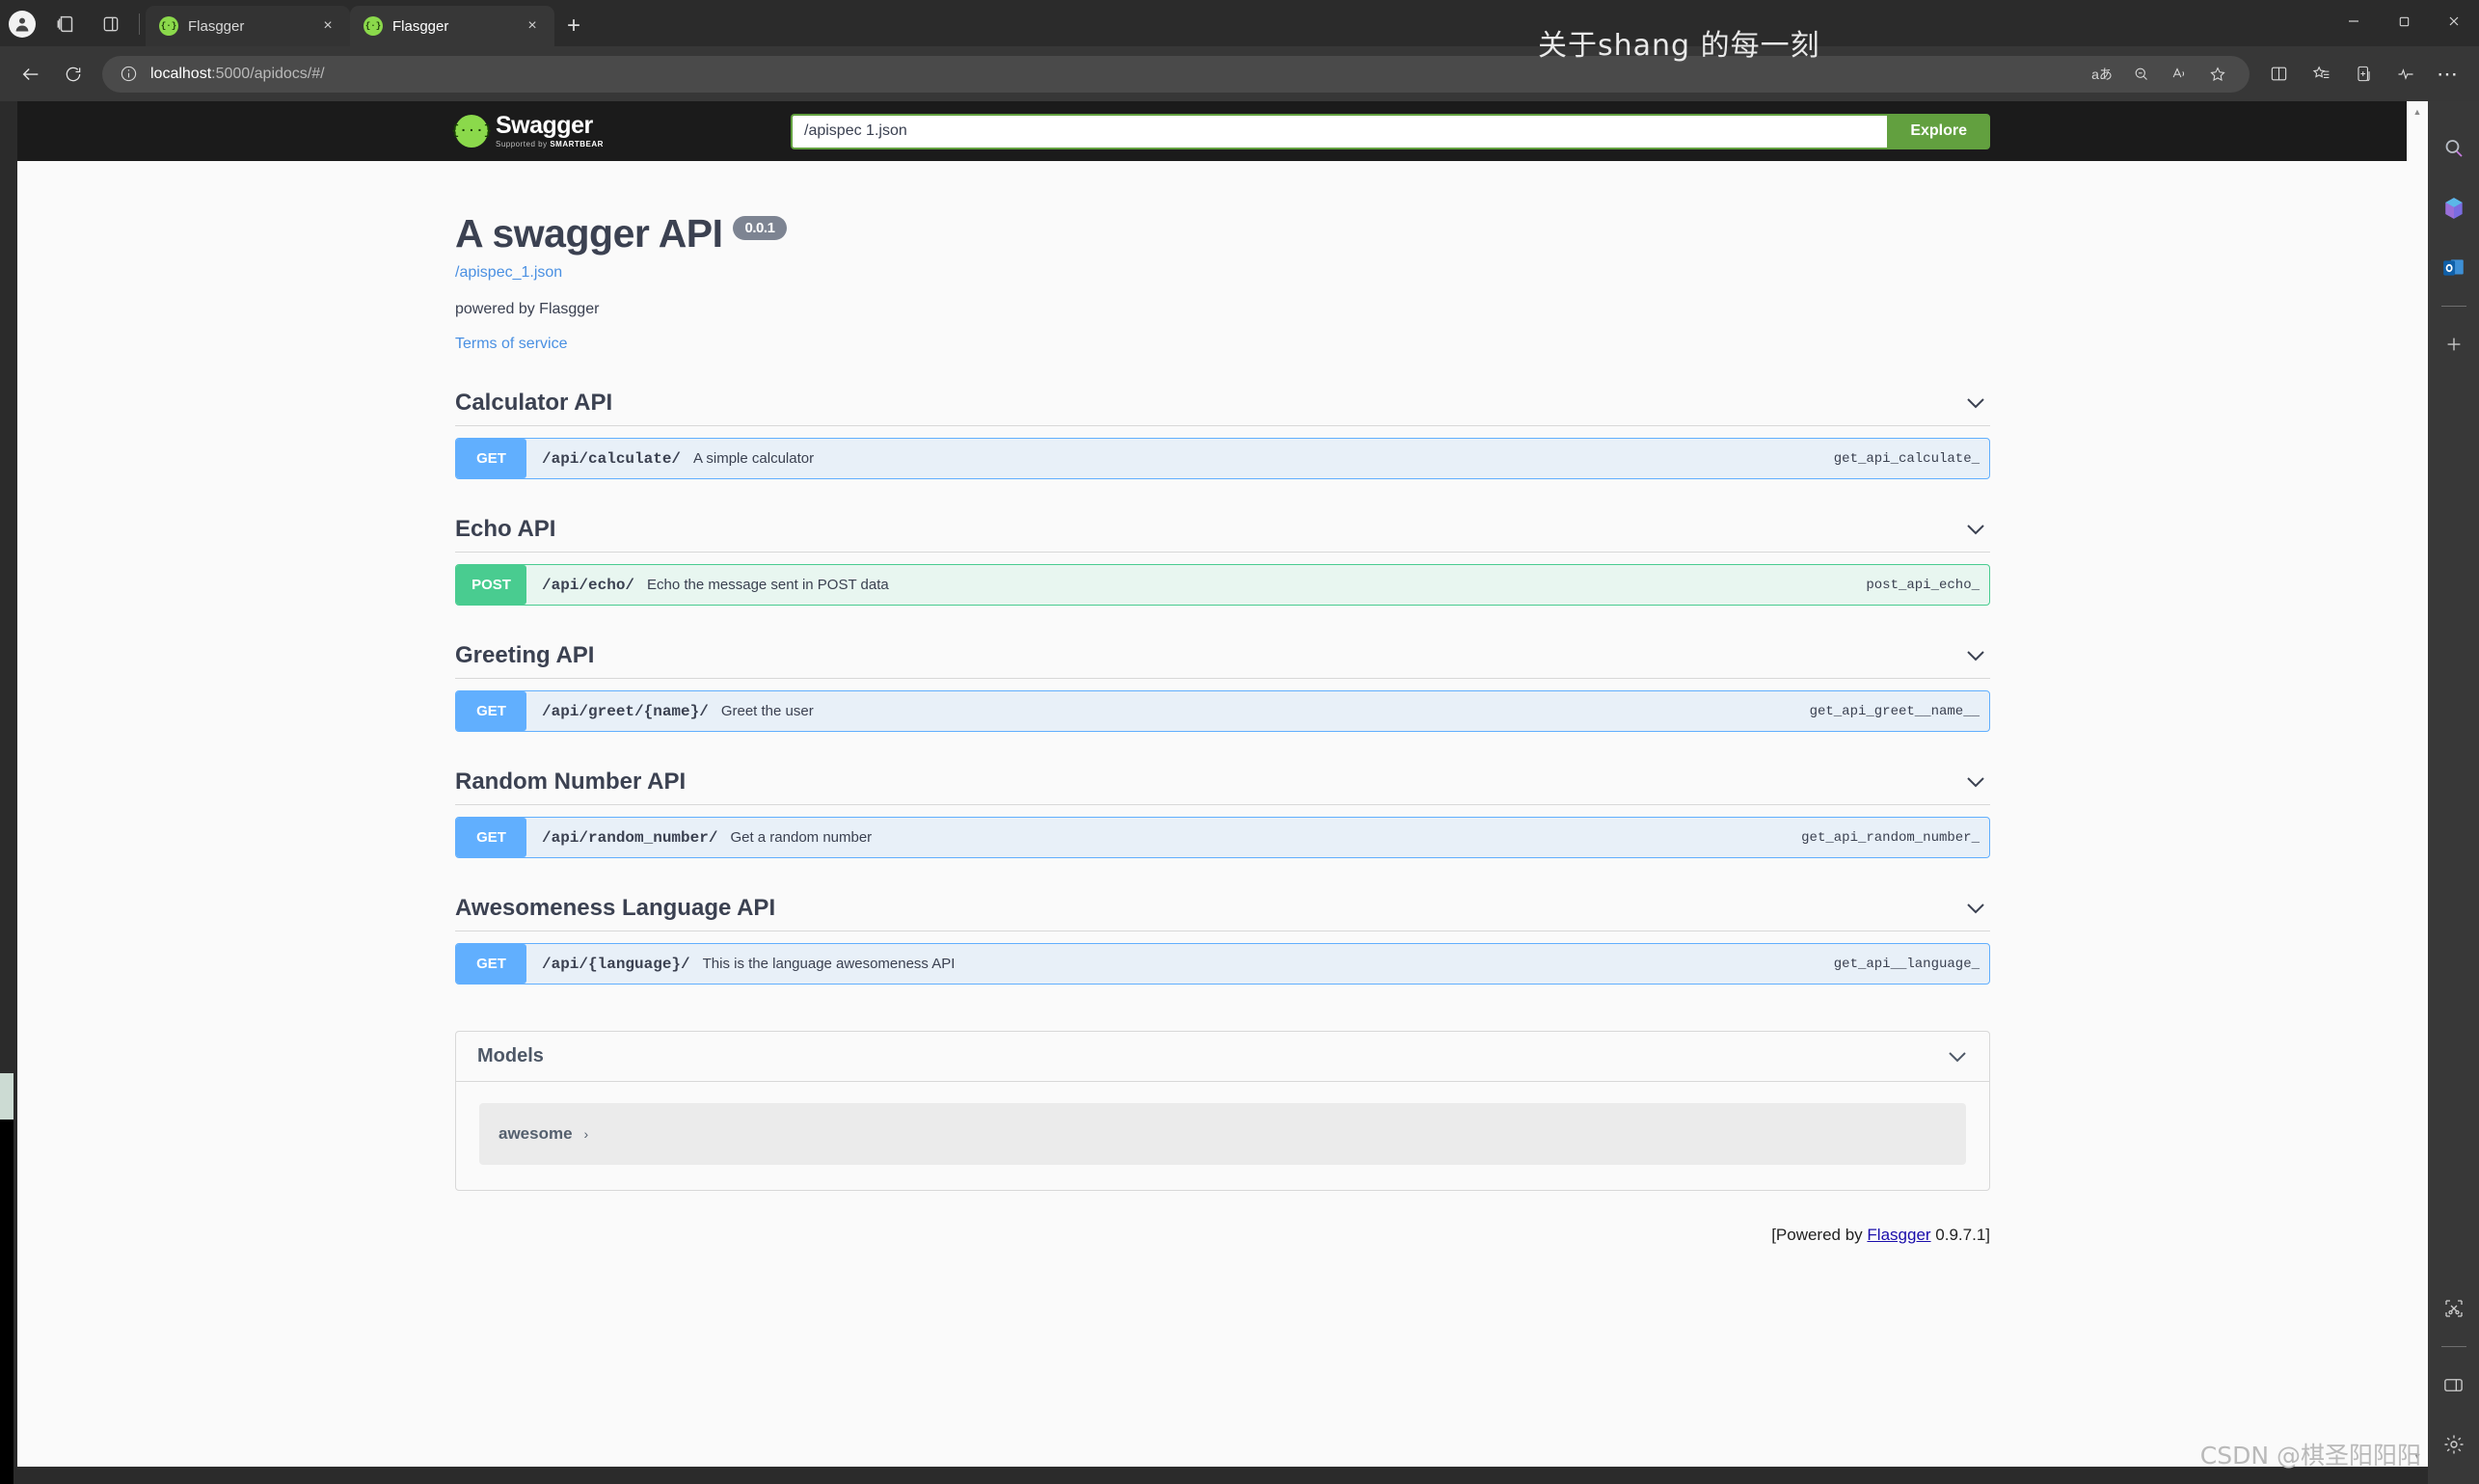  What do you see at coordinates (1898, 1235) in the screenshot?
I see `flasgger-link: Flasgger` at bounding box center [1898, 1235].